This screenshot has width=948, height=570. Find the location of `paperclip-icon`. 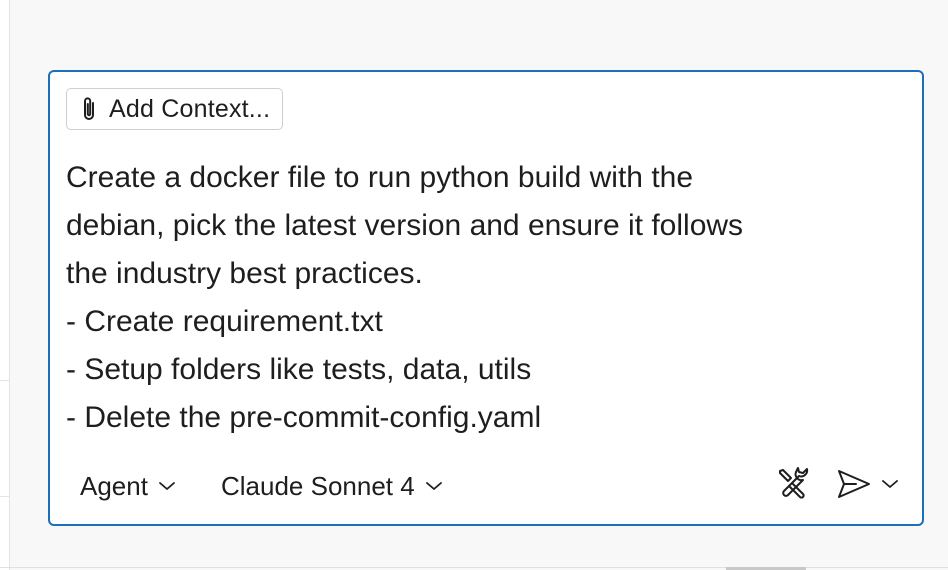

paperclip-icon is located at coordinates (89, 109).